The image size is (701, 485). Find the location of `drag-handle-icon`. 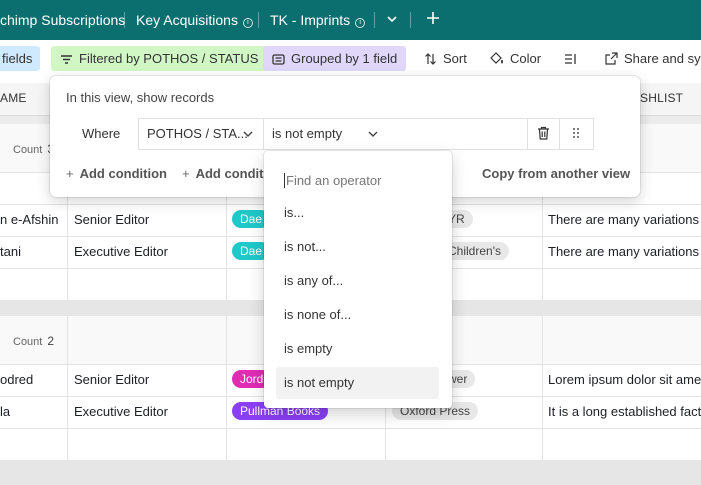

drag-handle-icon is located at coordinates (576, 133).